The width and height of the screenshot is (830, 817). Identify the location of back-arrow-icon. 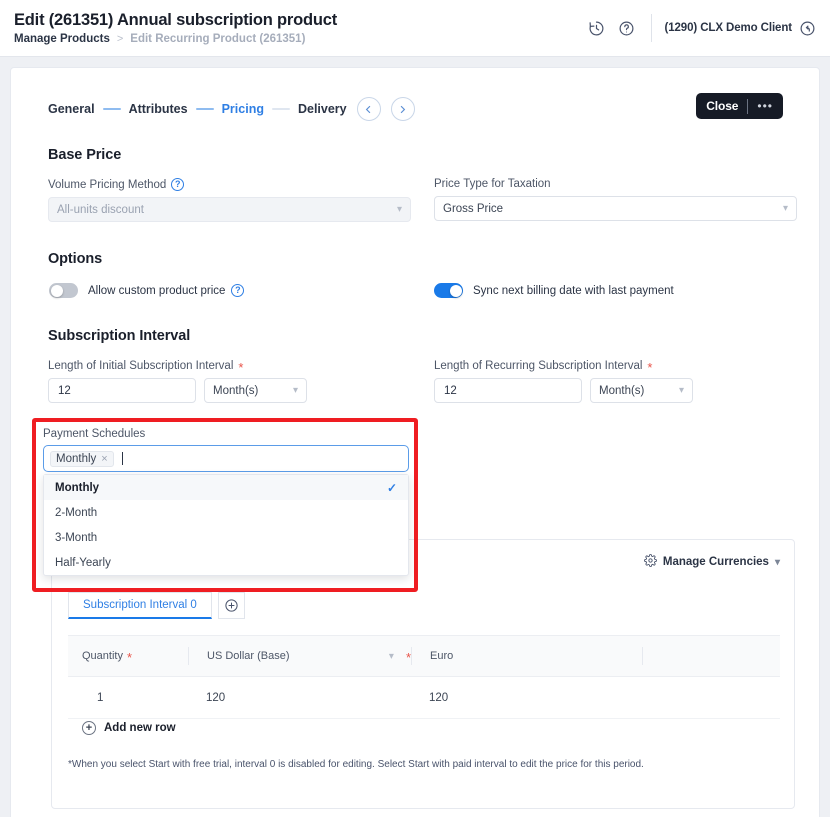
(807, 28).